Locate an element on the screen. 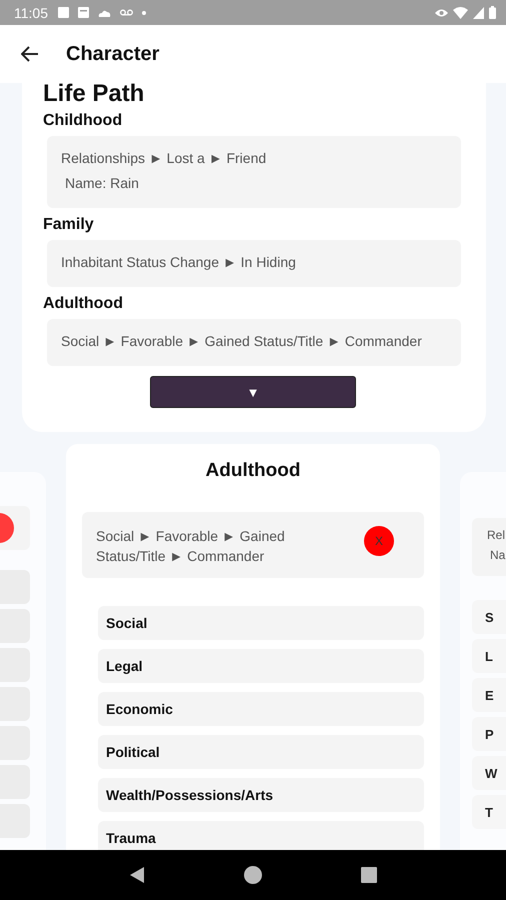  option-row: Legal is located at coordinates (261, 666).